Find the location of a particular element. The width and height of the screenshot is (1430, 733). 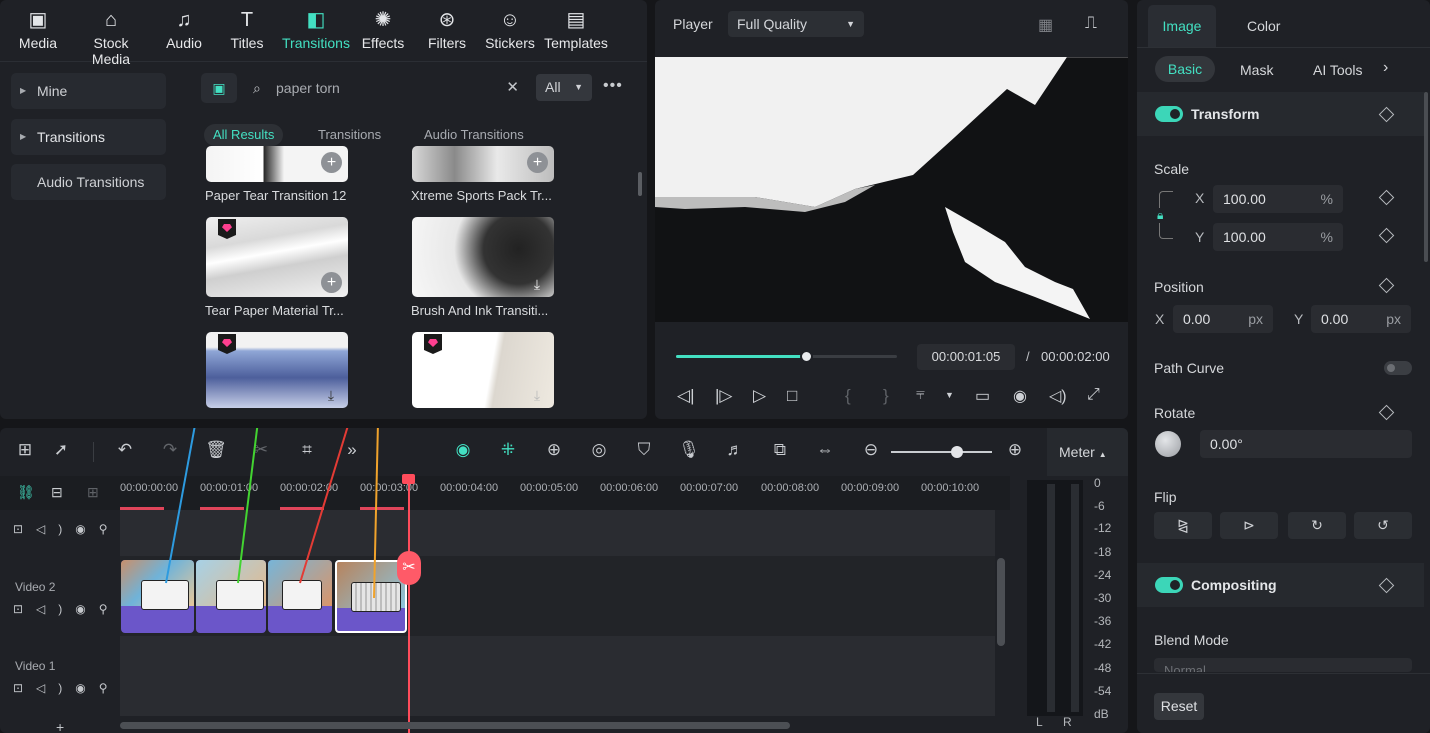

add-camera-icon: ⊕ is located at coordinates (554, 450).